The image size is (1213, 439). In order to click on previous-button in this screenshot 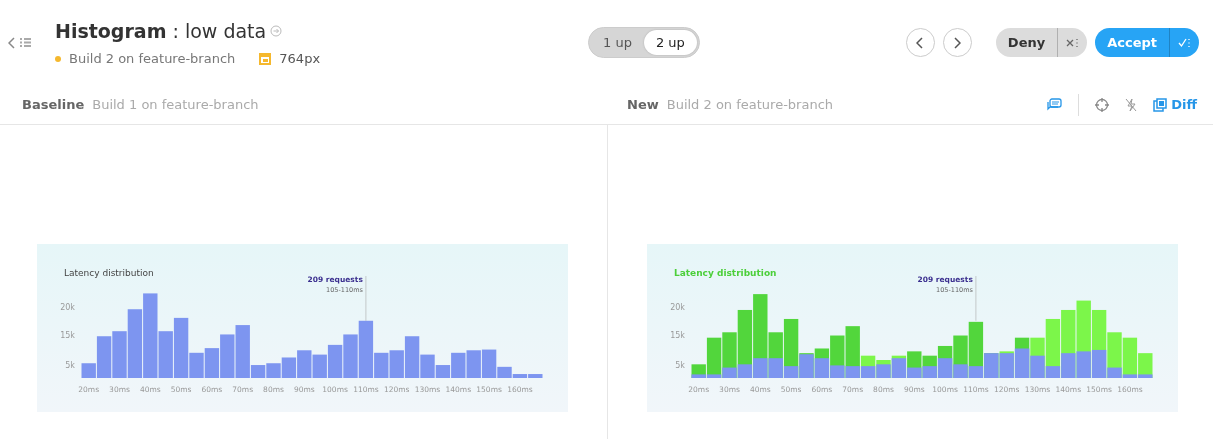, I will do `click(920, 42)`.